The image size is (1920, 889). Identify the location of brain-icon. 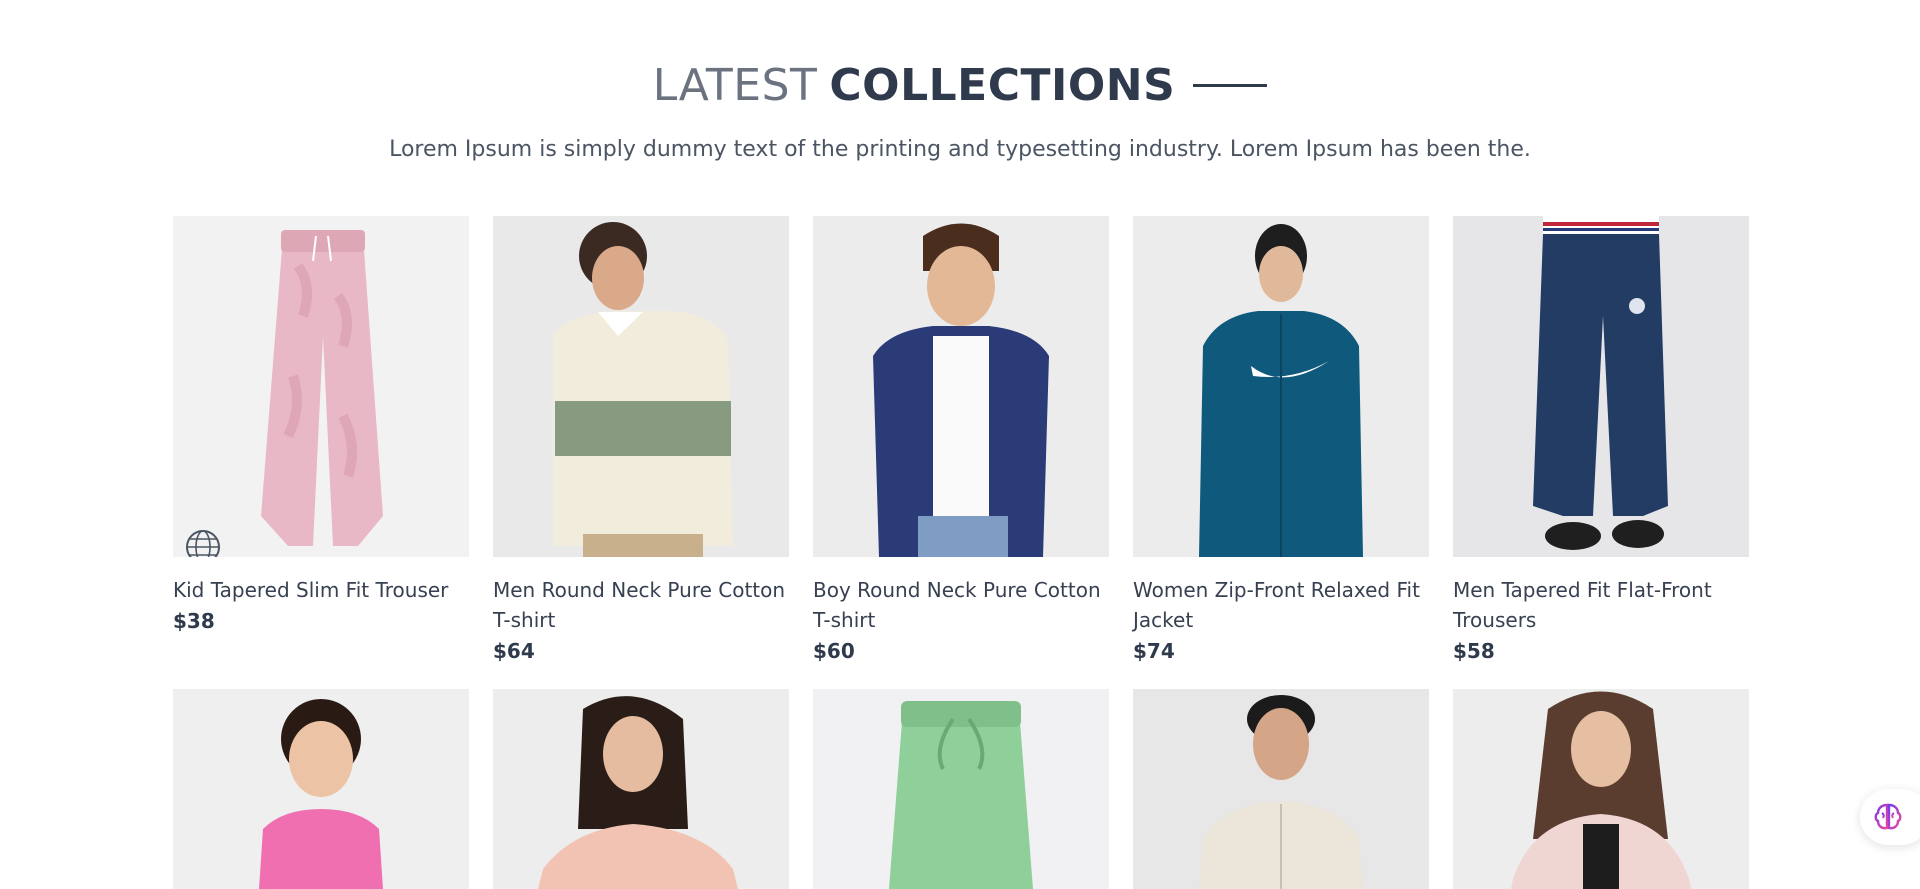
(1888, 816).